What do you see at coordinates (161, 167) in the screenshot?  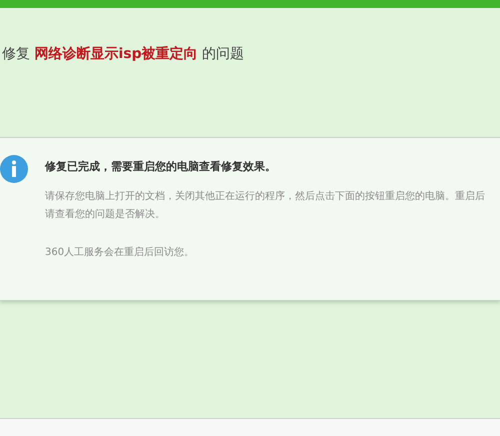 I see `notice-heading: 修复已完成，需要重启您的电脑查看修复效果。` at bounding box center [161, 167].